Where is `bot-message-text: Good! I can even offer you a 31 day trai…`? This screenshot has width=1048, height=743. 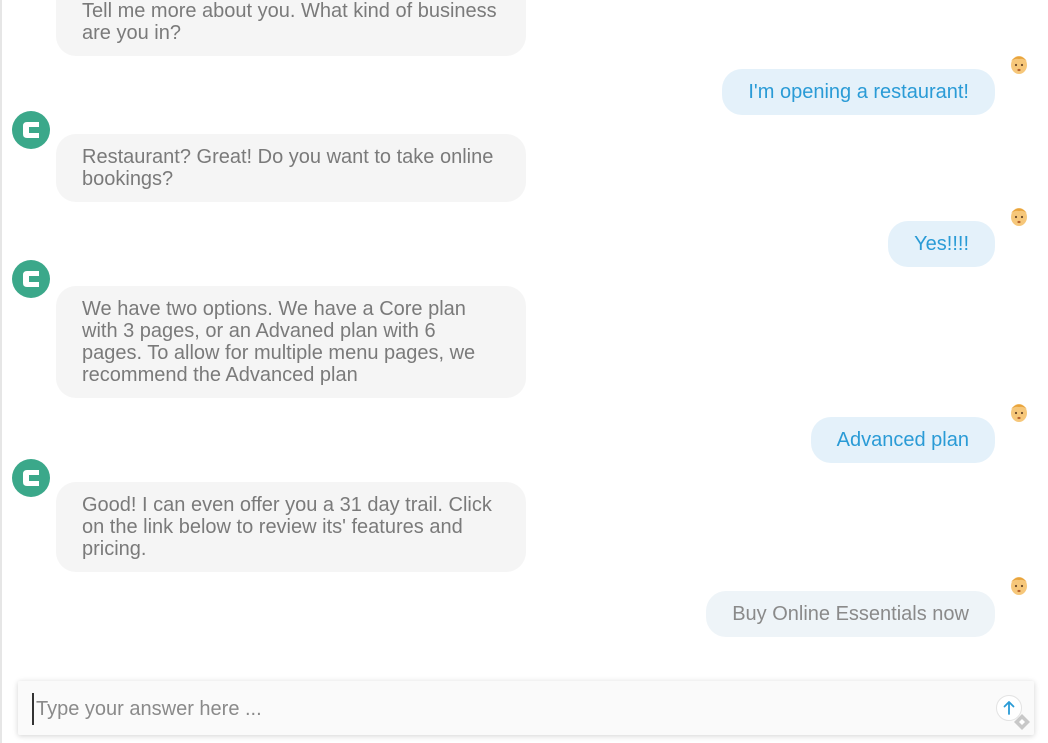 bot-message-text: Good! I can even offer you a 31 day trai… is located at coordinates (287, 527).